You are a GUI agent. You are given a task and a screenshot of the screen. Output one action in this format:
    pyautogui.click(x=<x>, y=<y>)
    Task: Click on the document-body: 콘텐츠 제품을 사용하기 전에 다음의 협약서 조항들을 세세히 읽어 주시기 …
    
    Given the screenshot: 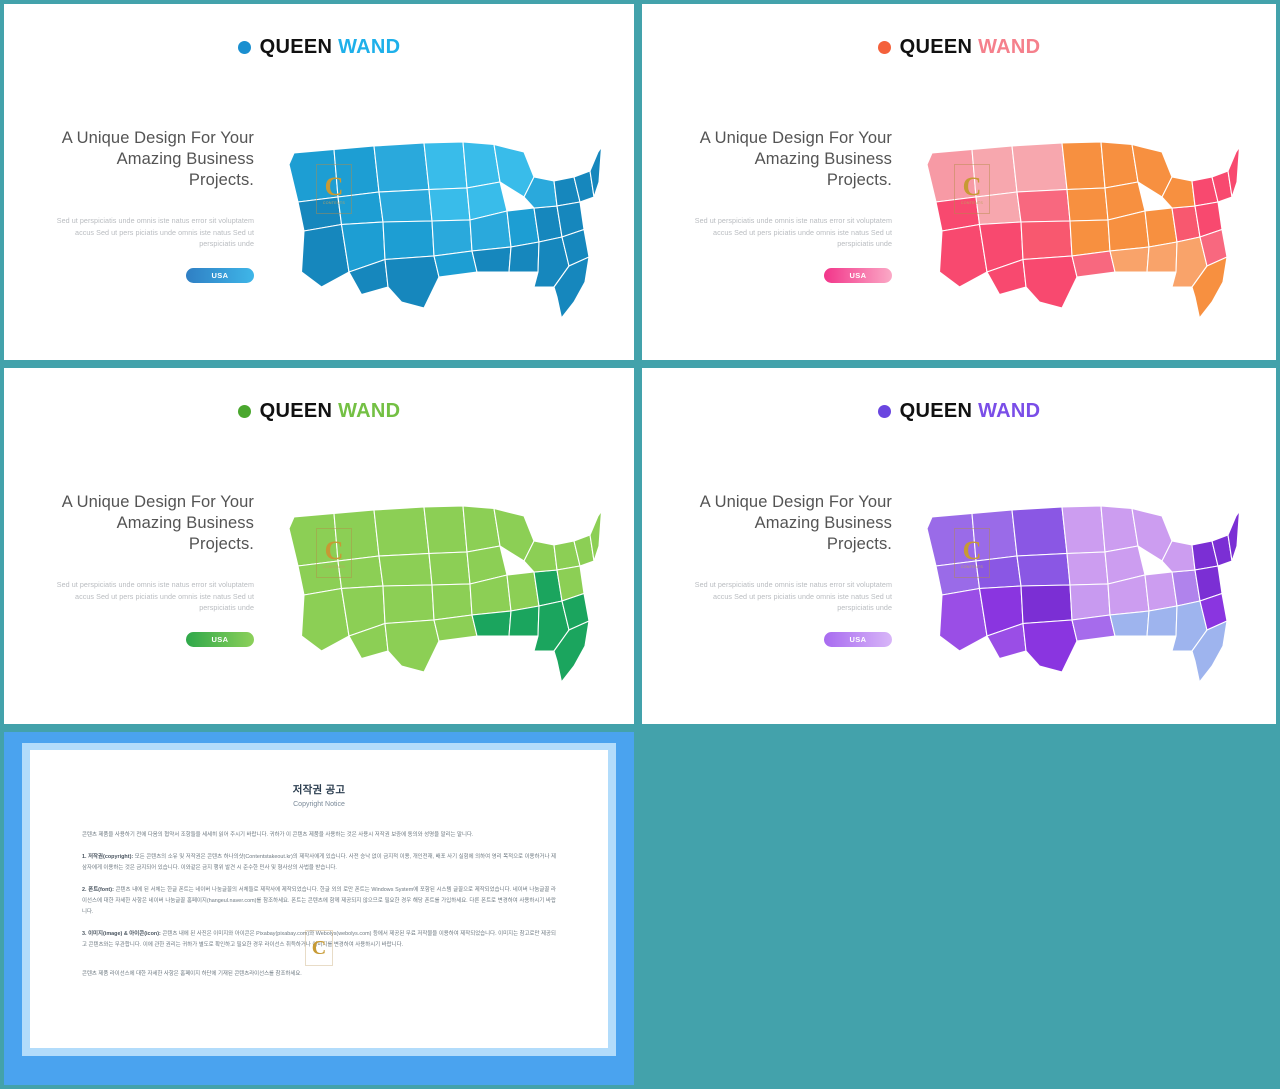 What is the action you would take?
    pyautogui.click(x=319, y=905)
    